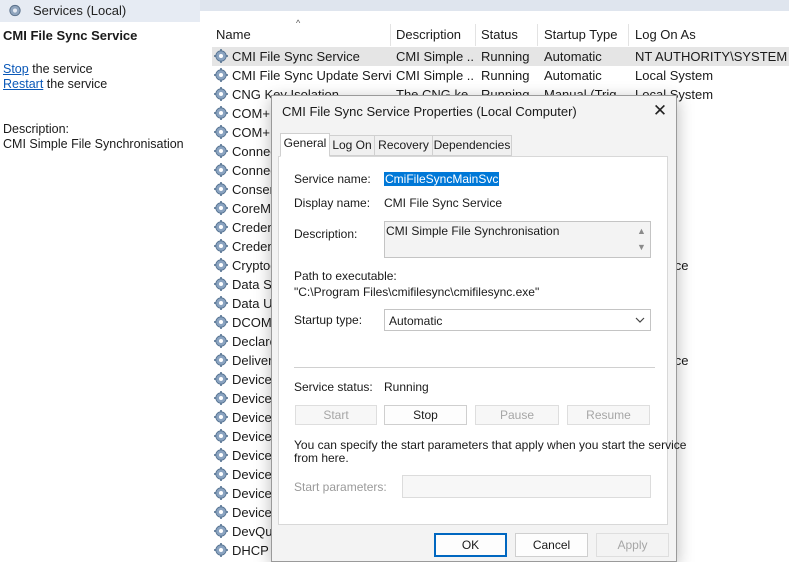 Image resolution: width=789 pixels, height=562 pixels. Describe the element at coordinates (345, 276) in the screenshot. I see `path-label: Path to executable:` at that location.